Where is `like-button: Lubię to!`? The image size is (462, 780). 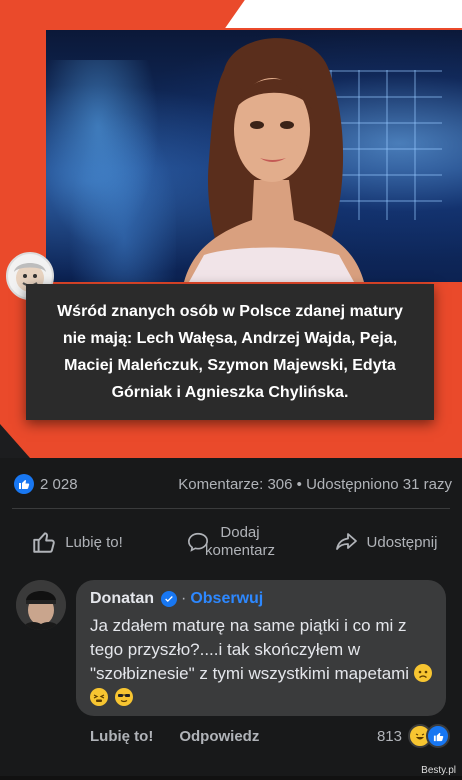 like-button: Lubię to! is located at coordinates (77, 542).